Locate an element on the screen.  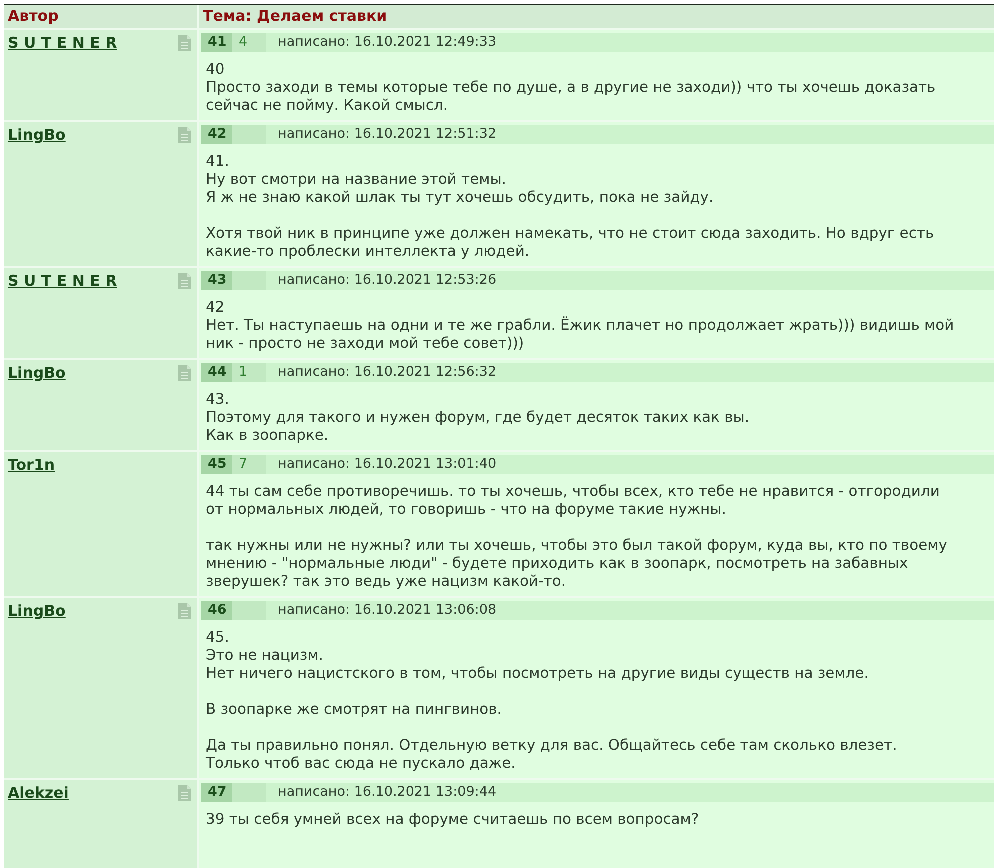
post-text: 39 ты себя умней всех на форуме считаешь по всем вопросам? is located at coordinates (453, 820).